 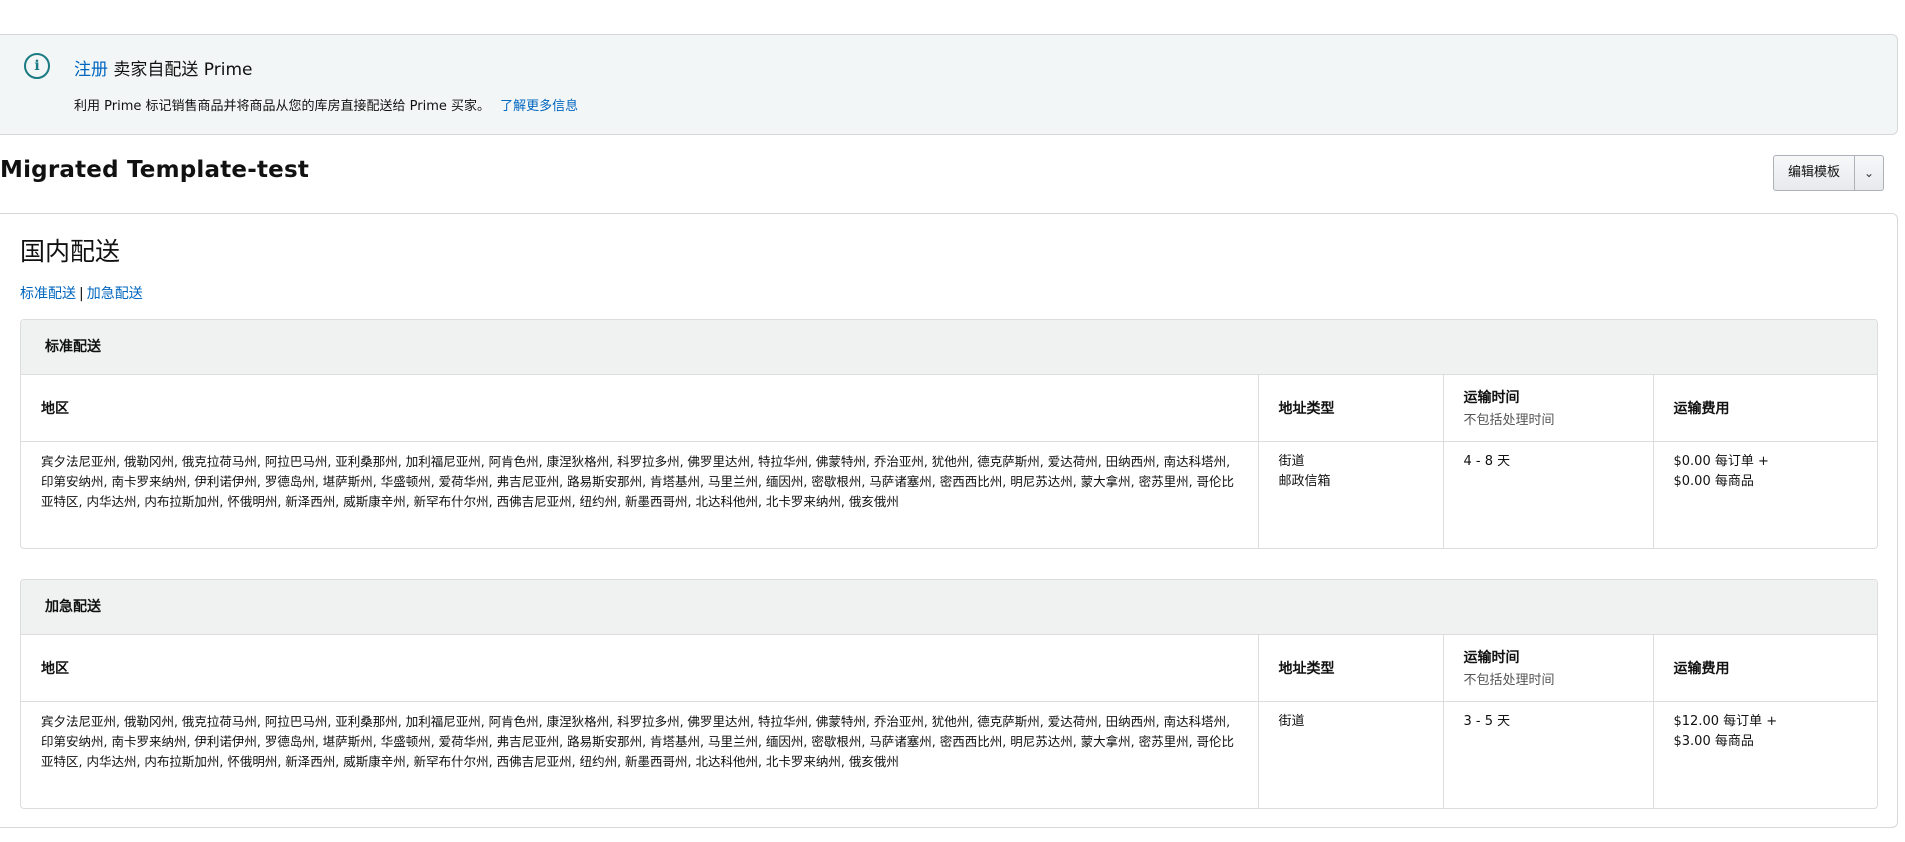 I want to click on domestic-shipping-title: 国内配送, so click(x=70, y=251).